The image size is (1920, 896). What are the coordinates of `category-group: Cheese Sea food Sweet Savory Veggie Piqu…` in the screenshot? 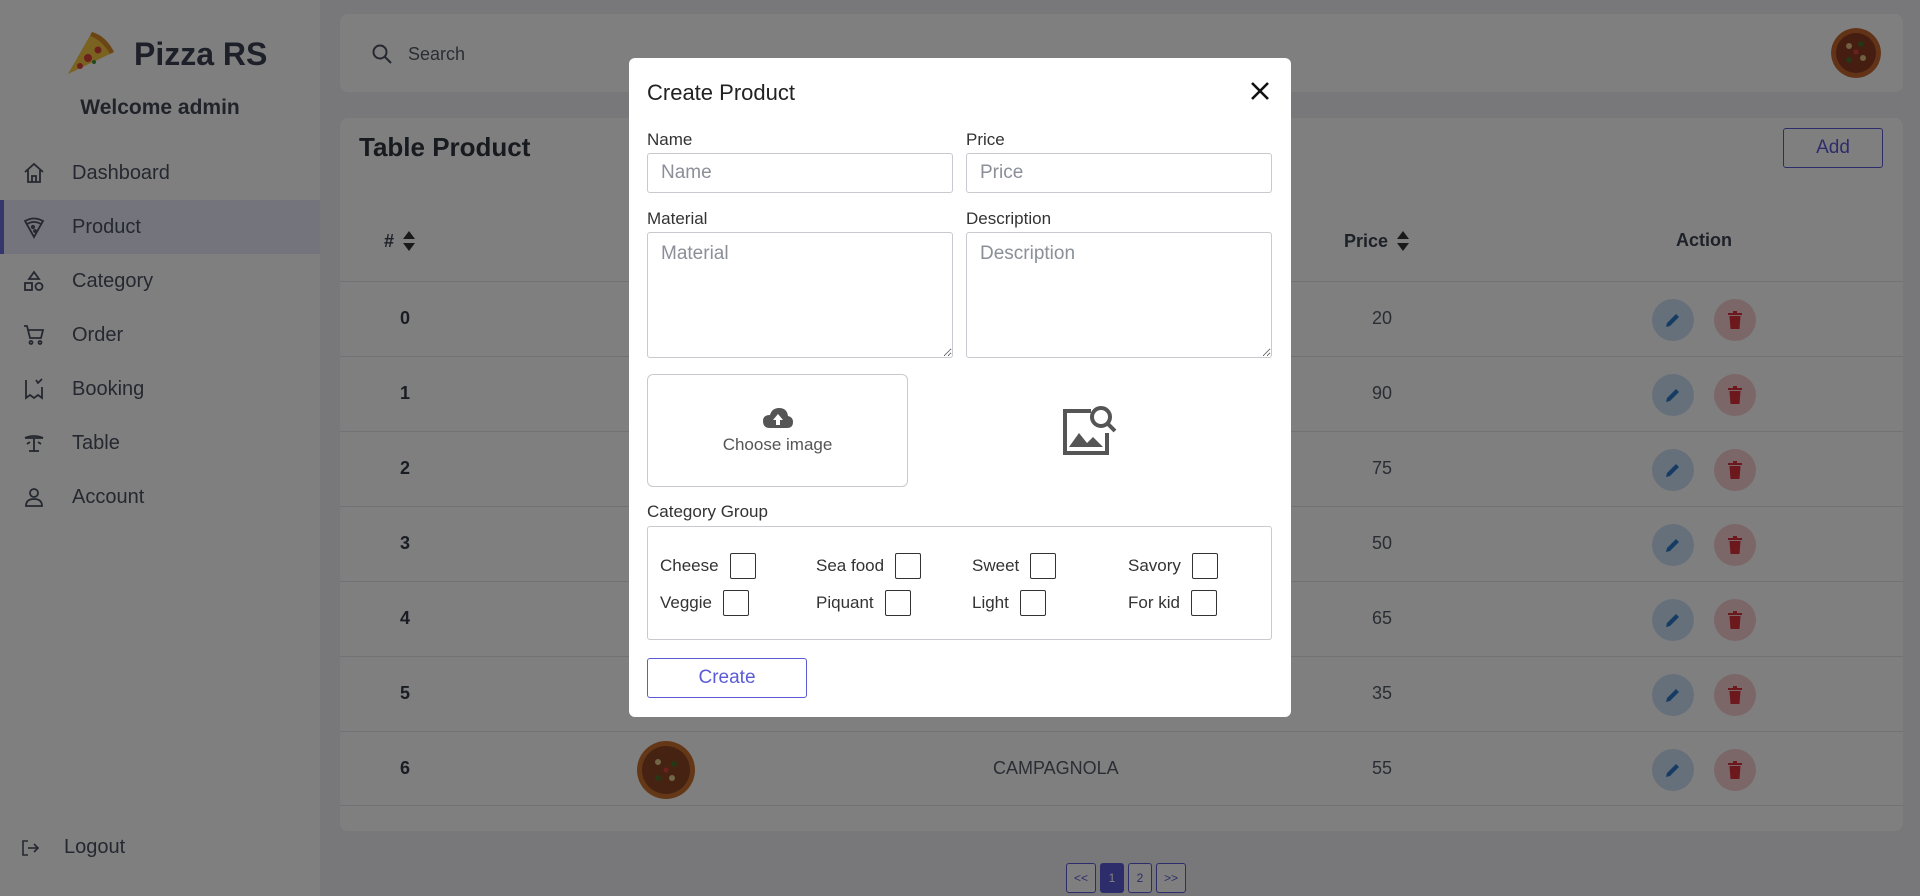 It's located at (959, 583).